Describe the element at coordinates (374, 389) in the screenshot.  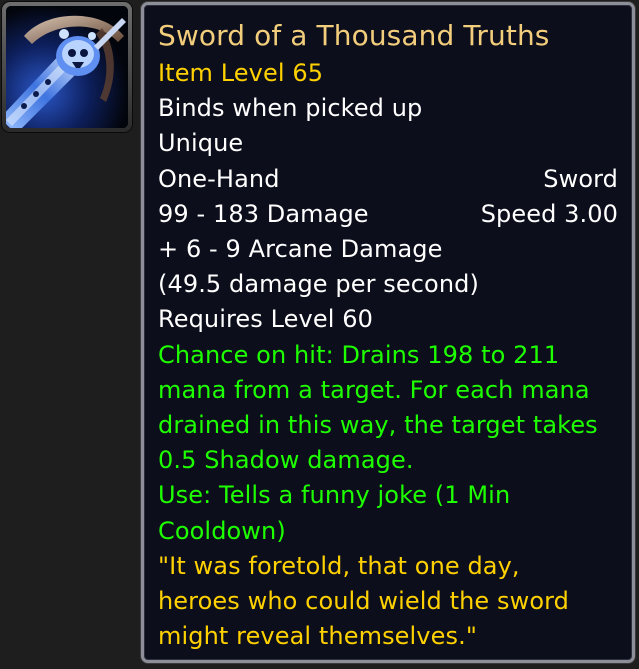
I see `chance-on-hit-line: mana from a target. For each mana` at that location.